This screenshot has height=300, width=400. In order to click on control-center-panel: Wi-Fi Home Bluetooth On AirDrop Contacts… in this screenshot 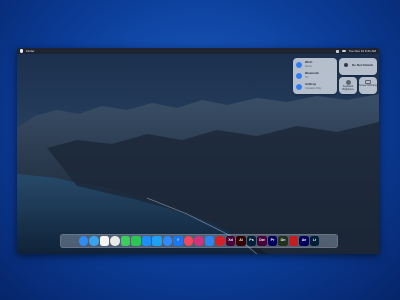, I will do `click(335, 76)`.